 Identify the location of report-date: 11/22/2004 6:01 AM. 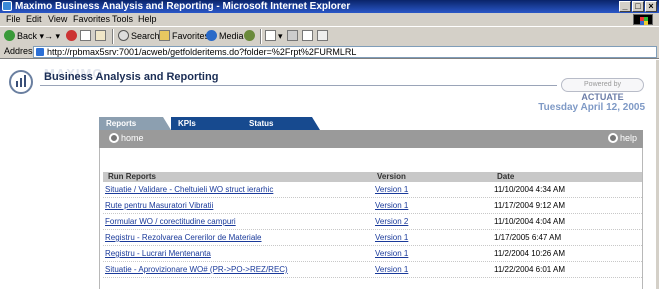
(530, 269).